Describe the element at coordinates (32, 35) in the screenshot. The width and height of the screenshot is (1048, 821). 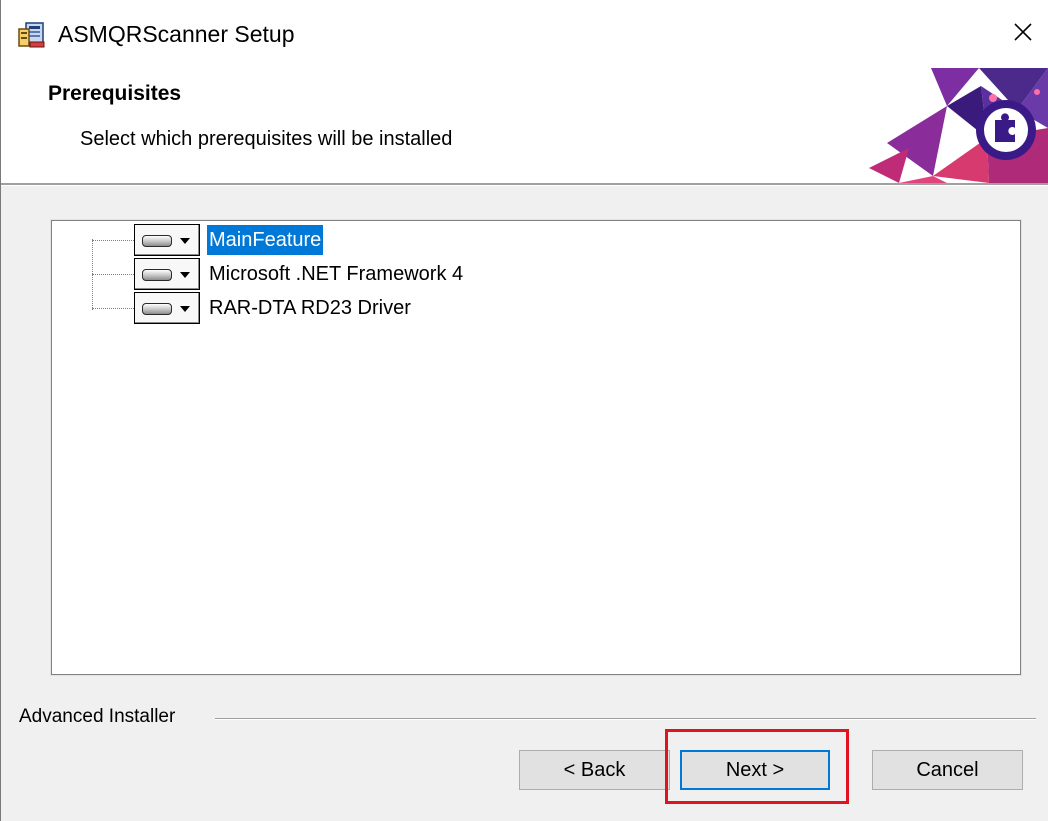
I see `installer-icon` at that location.